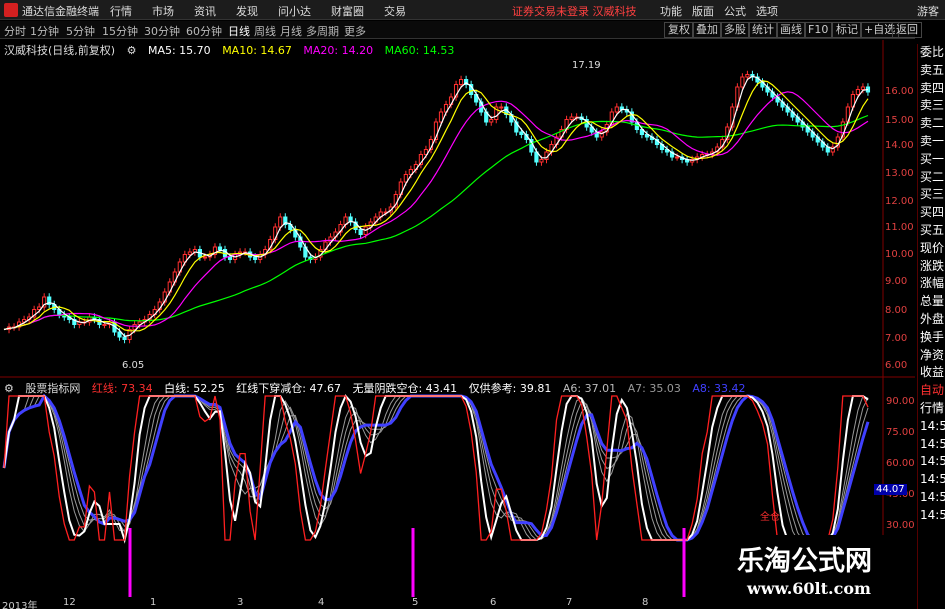 Image resolution: width=945 pixels, height=609 pixels. I want to click on price-tick: 13.00, so click(899, 173).